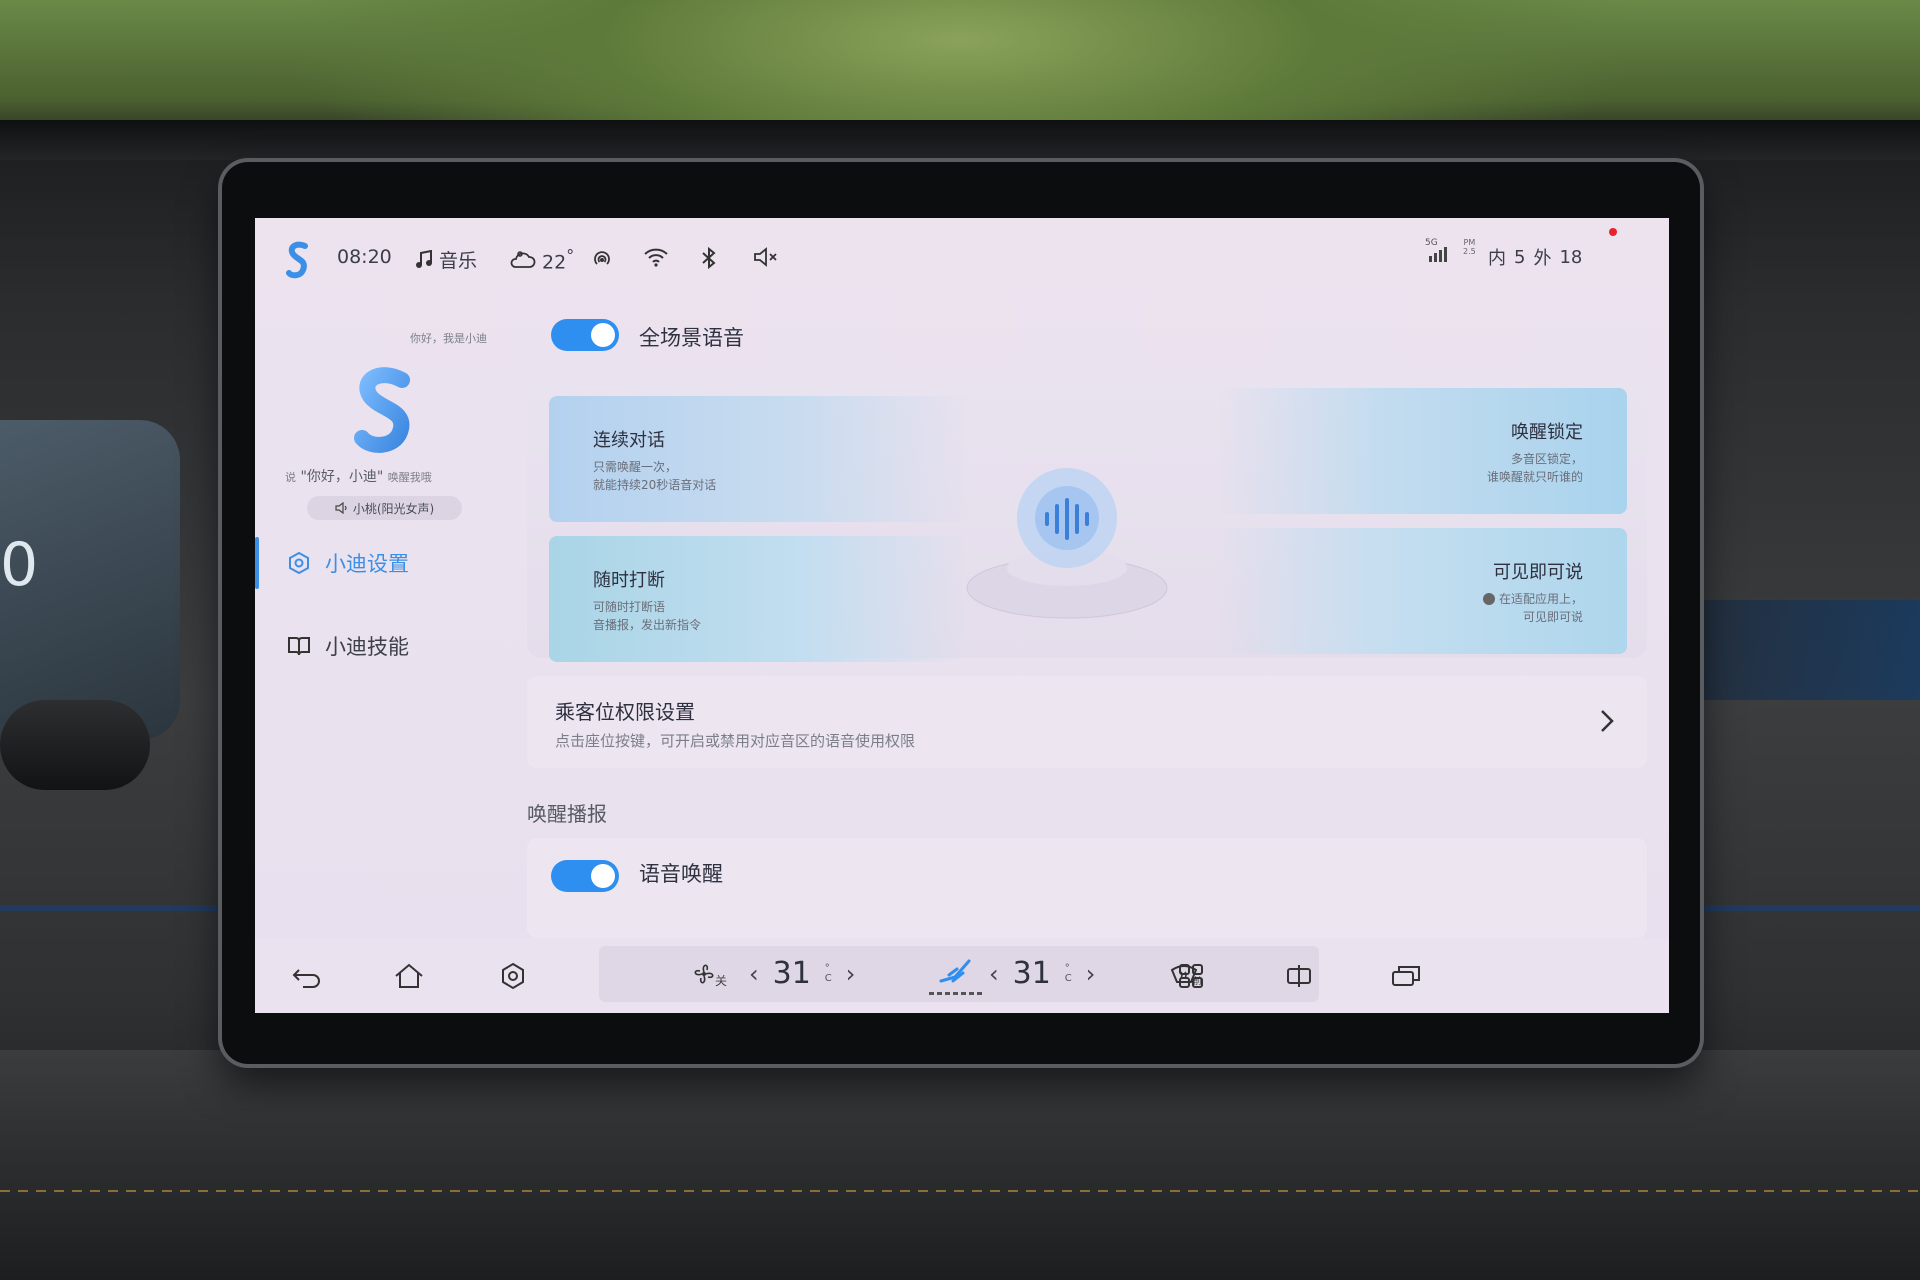 The height and width of the screenshot is (1280, 1920). I want to click on feature-card-continuous: 连续对话 只需唤醒一次， 就能持续20秒语音对话, so click(759, 459).